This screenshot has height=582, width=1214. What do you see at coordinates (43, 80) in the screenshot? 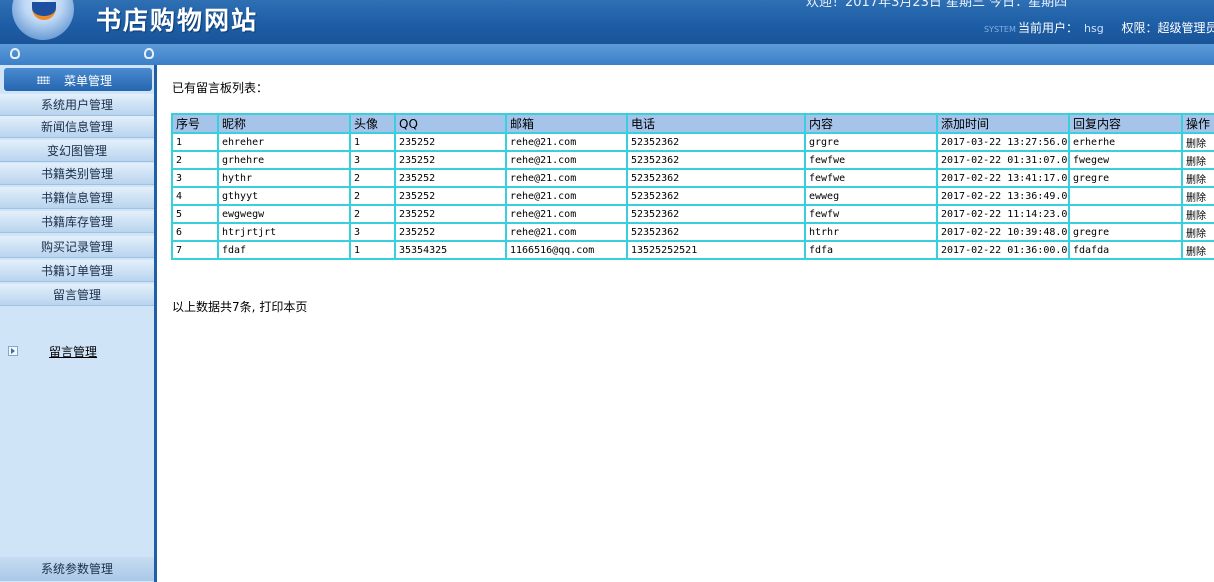
I see `grid-icon` at bounding box center [43, 80].